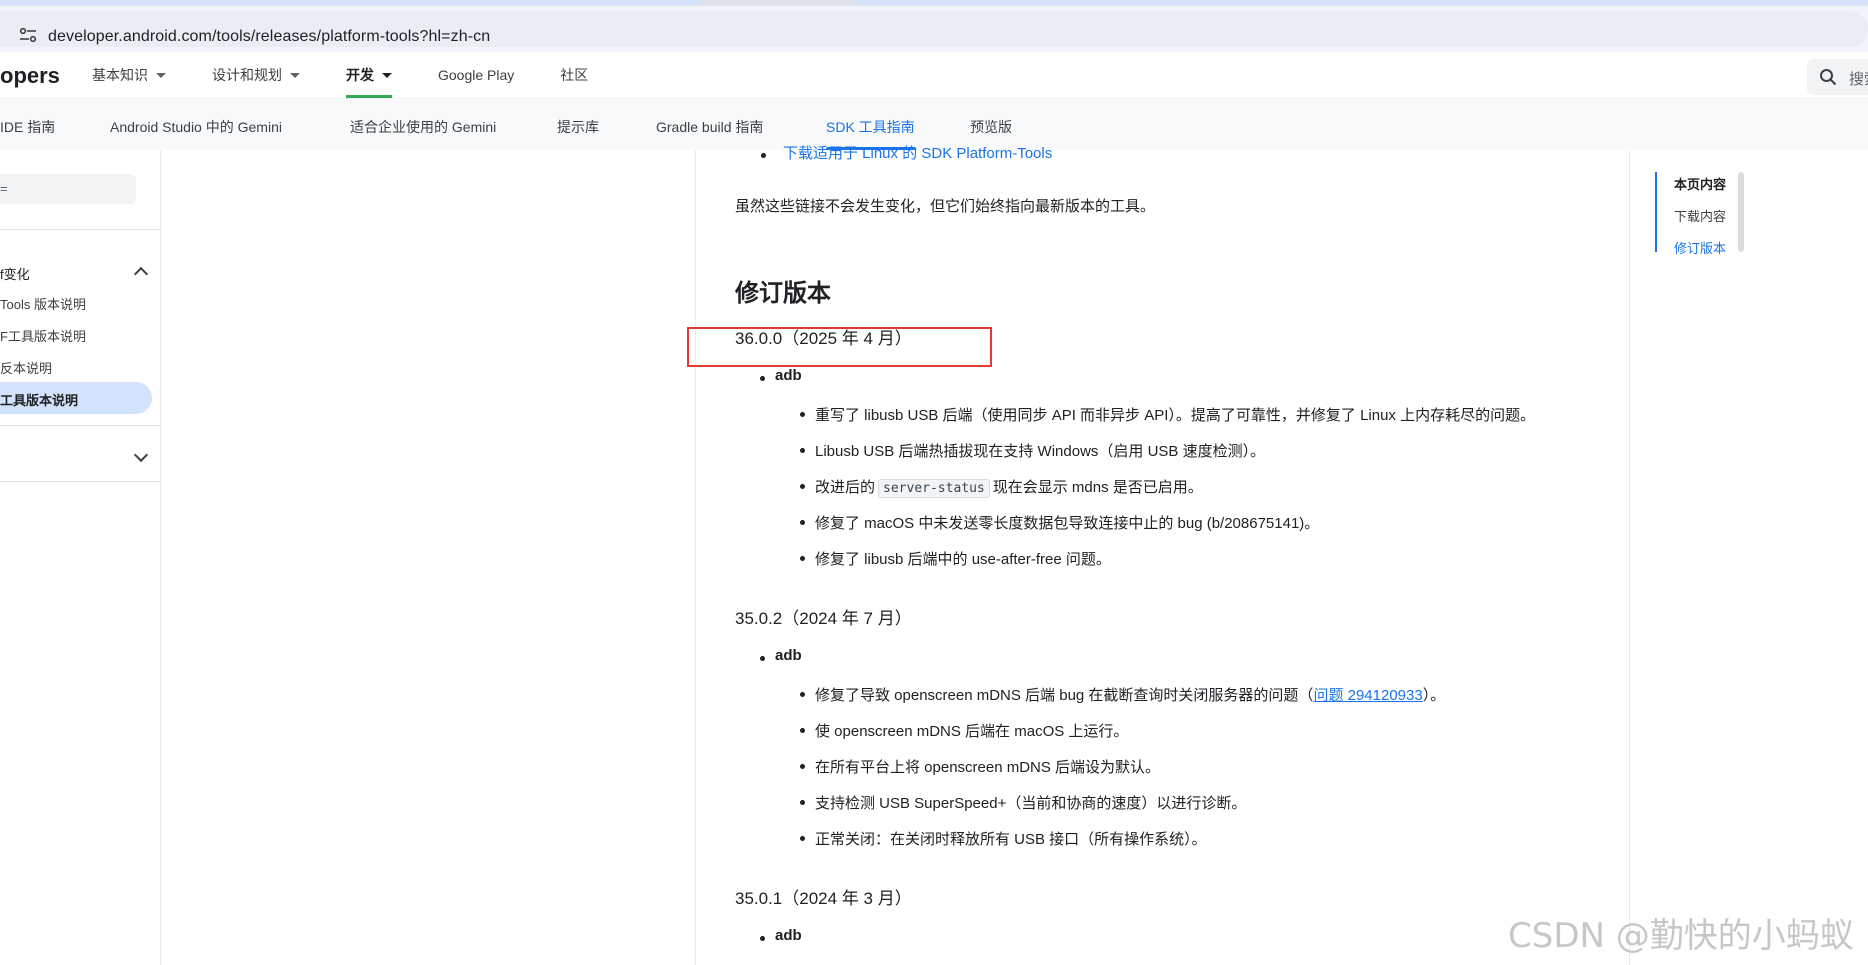 This screenshot has width=1868, height=965. What do you see at coordinates (574, 75) in the screenshot?
I see `nav-item-community: 社区` at bounding box center [574, 75].